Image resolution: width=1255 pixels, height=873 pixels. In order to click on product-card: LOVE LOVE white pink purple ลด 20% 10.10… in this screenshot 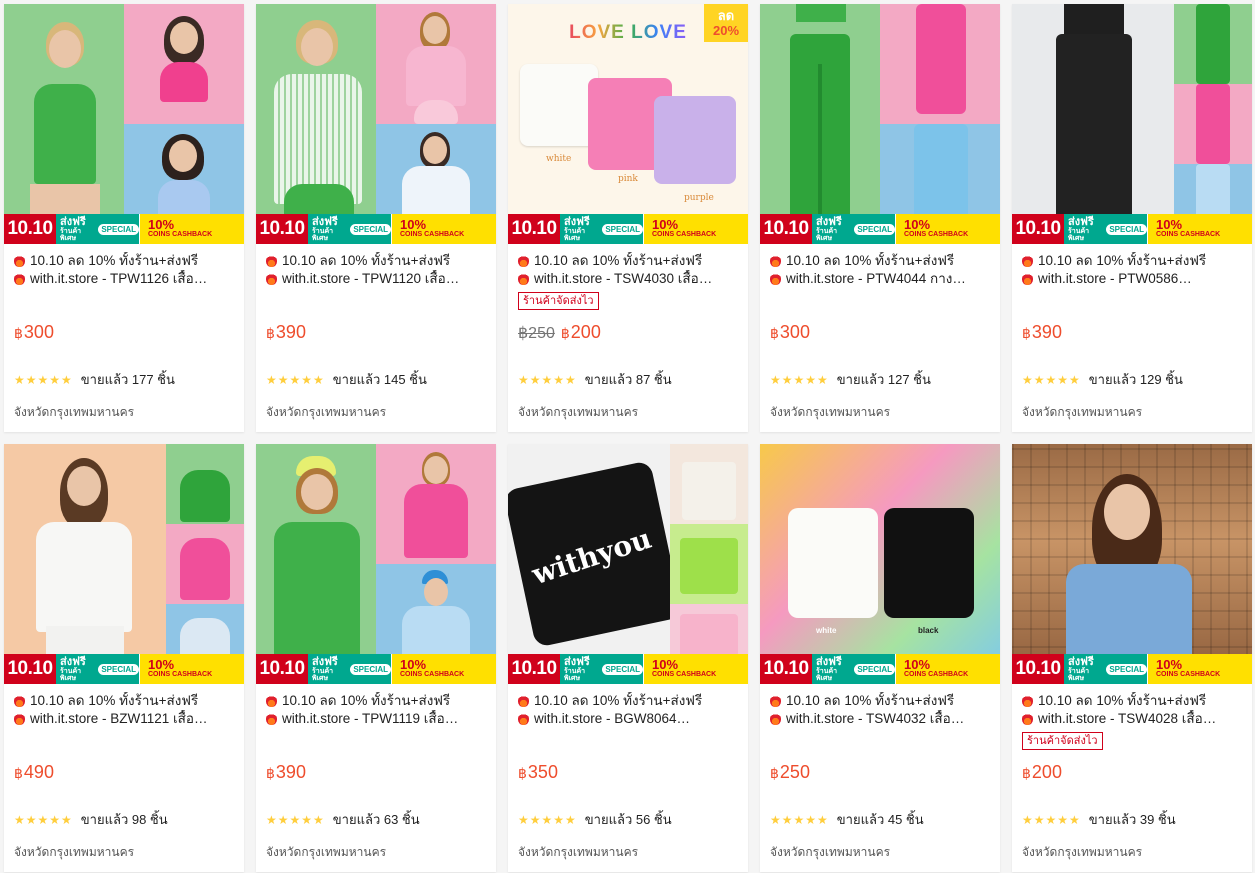, I will do `click(628, 218)`.